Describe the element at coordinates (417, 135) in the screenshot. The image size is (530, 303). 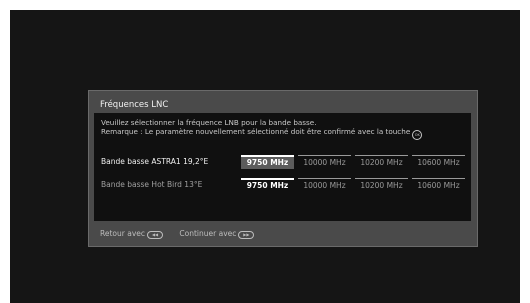
I see `ok-key-icon: OK` at that location.